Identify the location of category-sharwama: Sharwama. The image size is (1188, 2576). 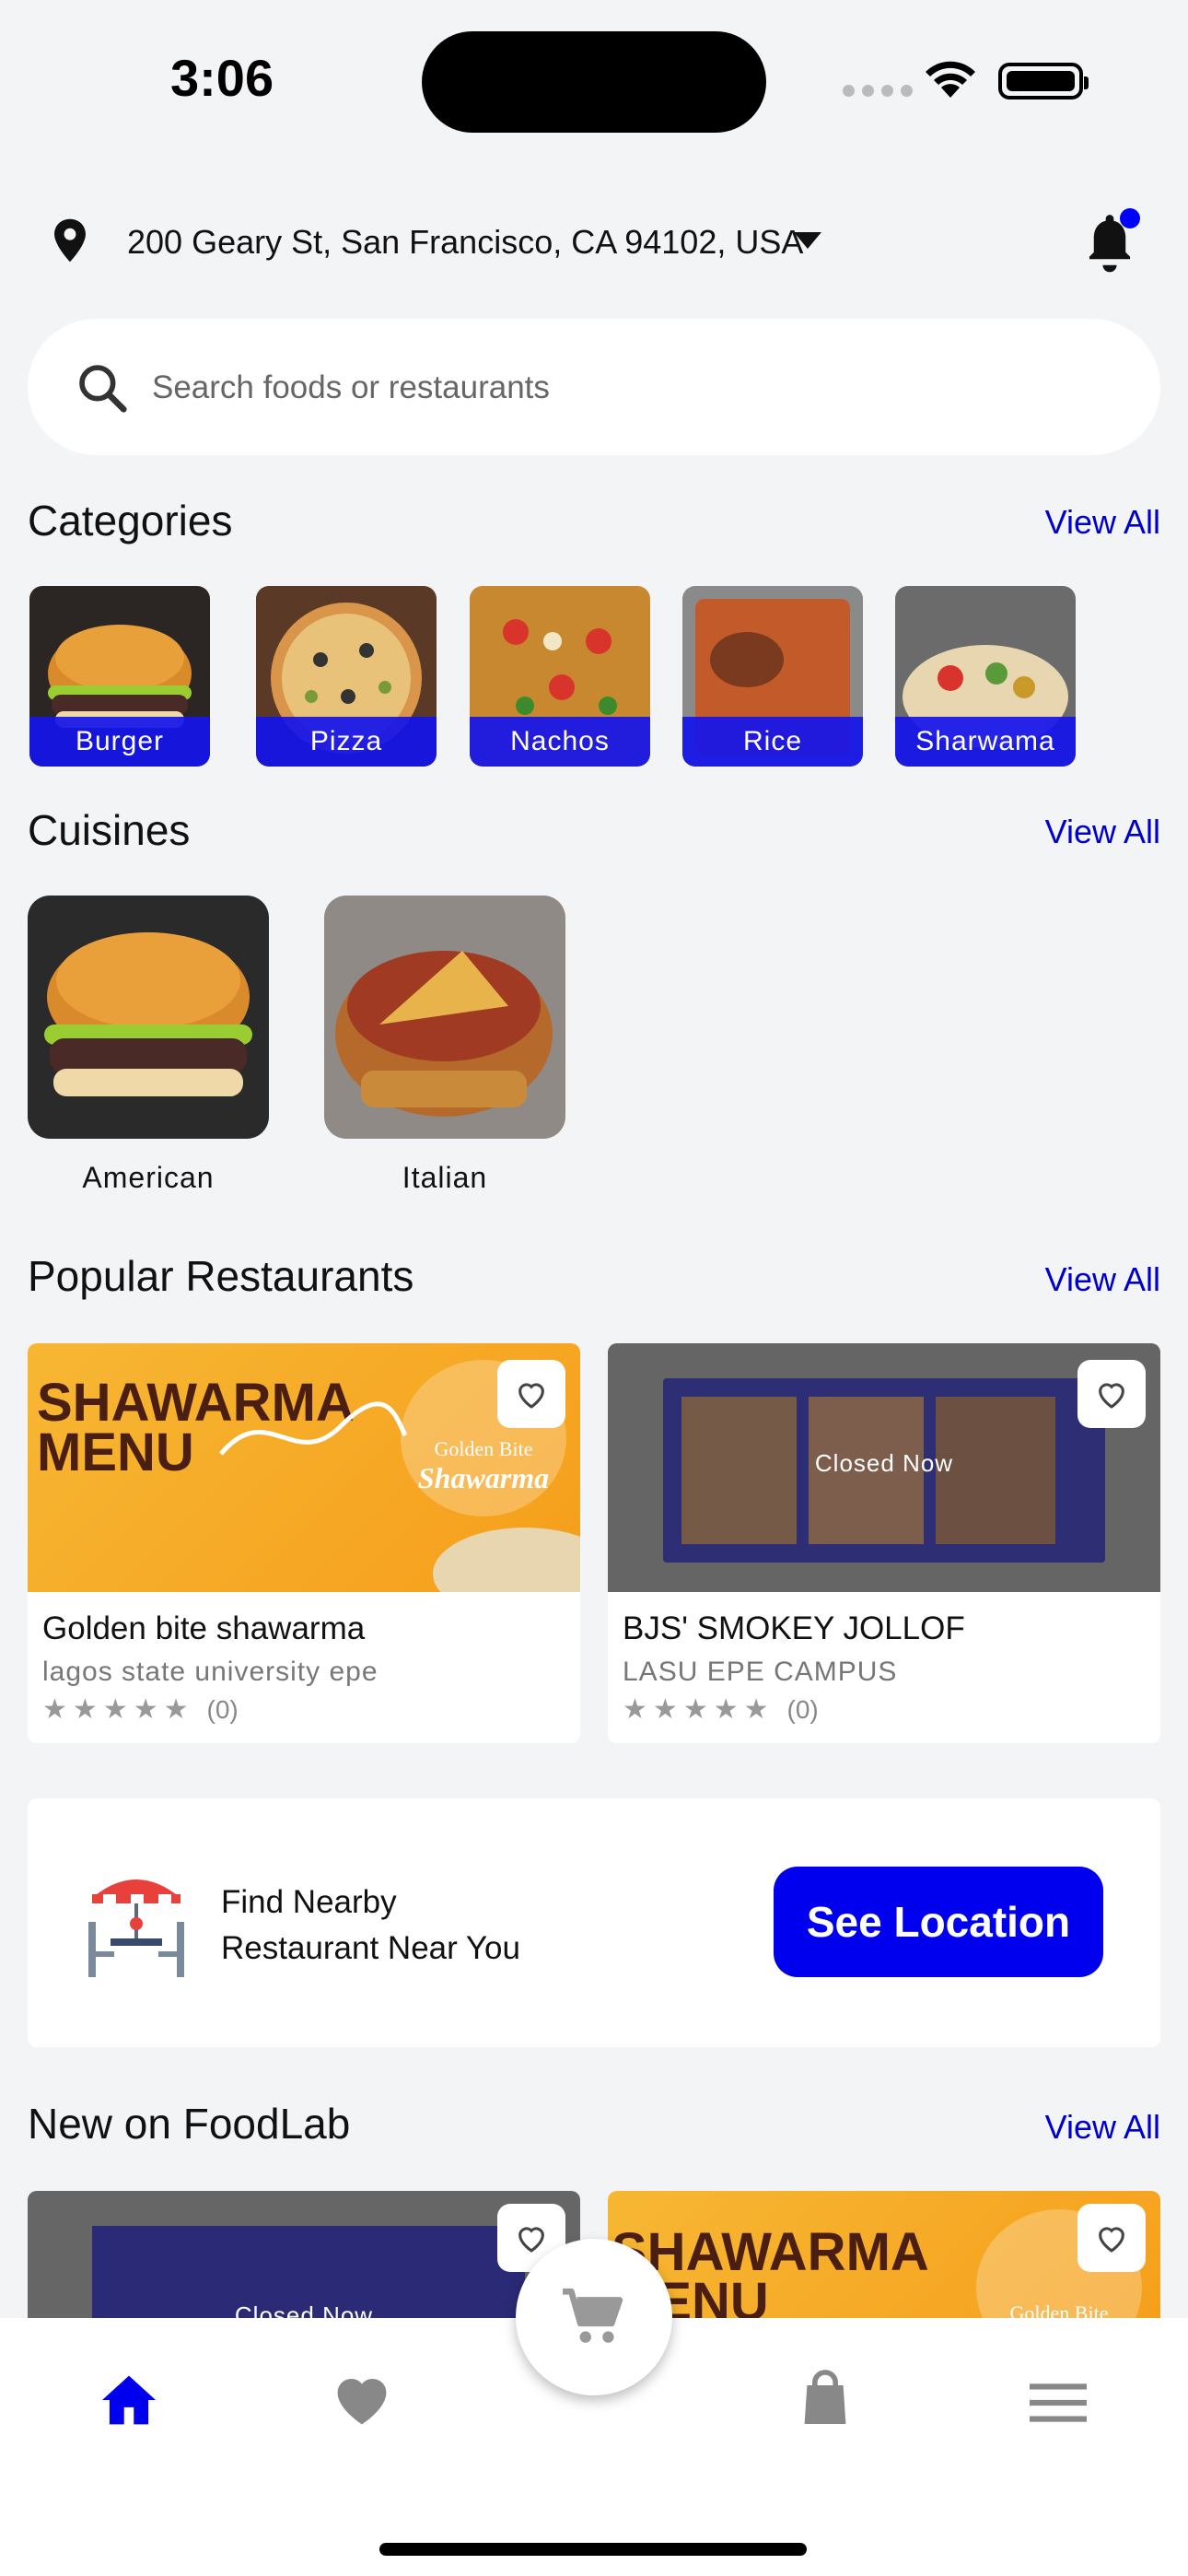
(985, 676).